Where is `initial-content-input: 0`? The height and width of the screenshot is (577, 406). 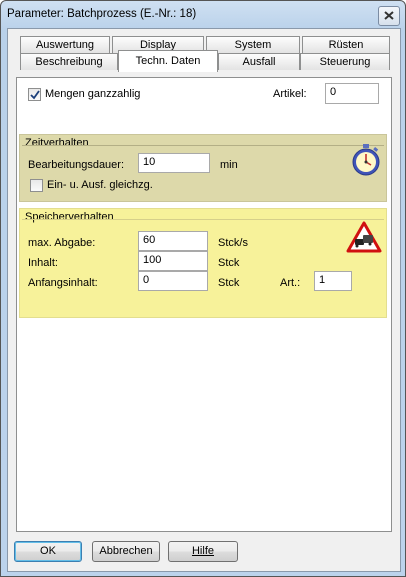 initial-content-input: 0 is located at coordinates (173, 281).